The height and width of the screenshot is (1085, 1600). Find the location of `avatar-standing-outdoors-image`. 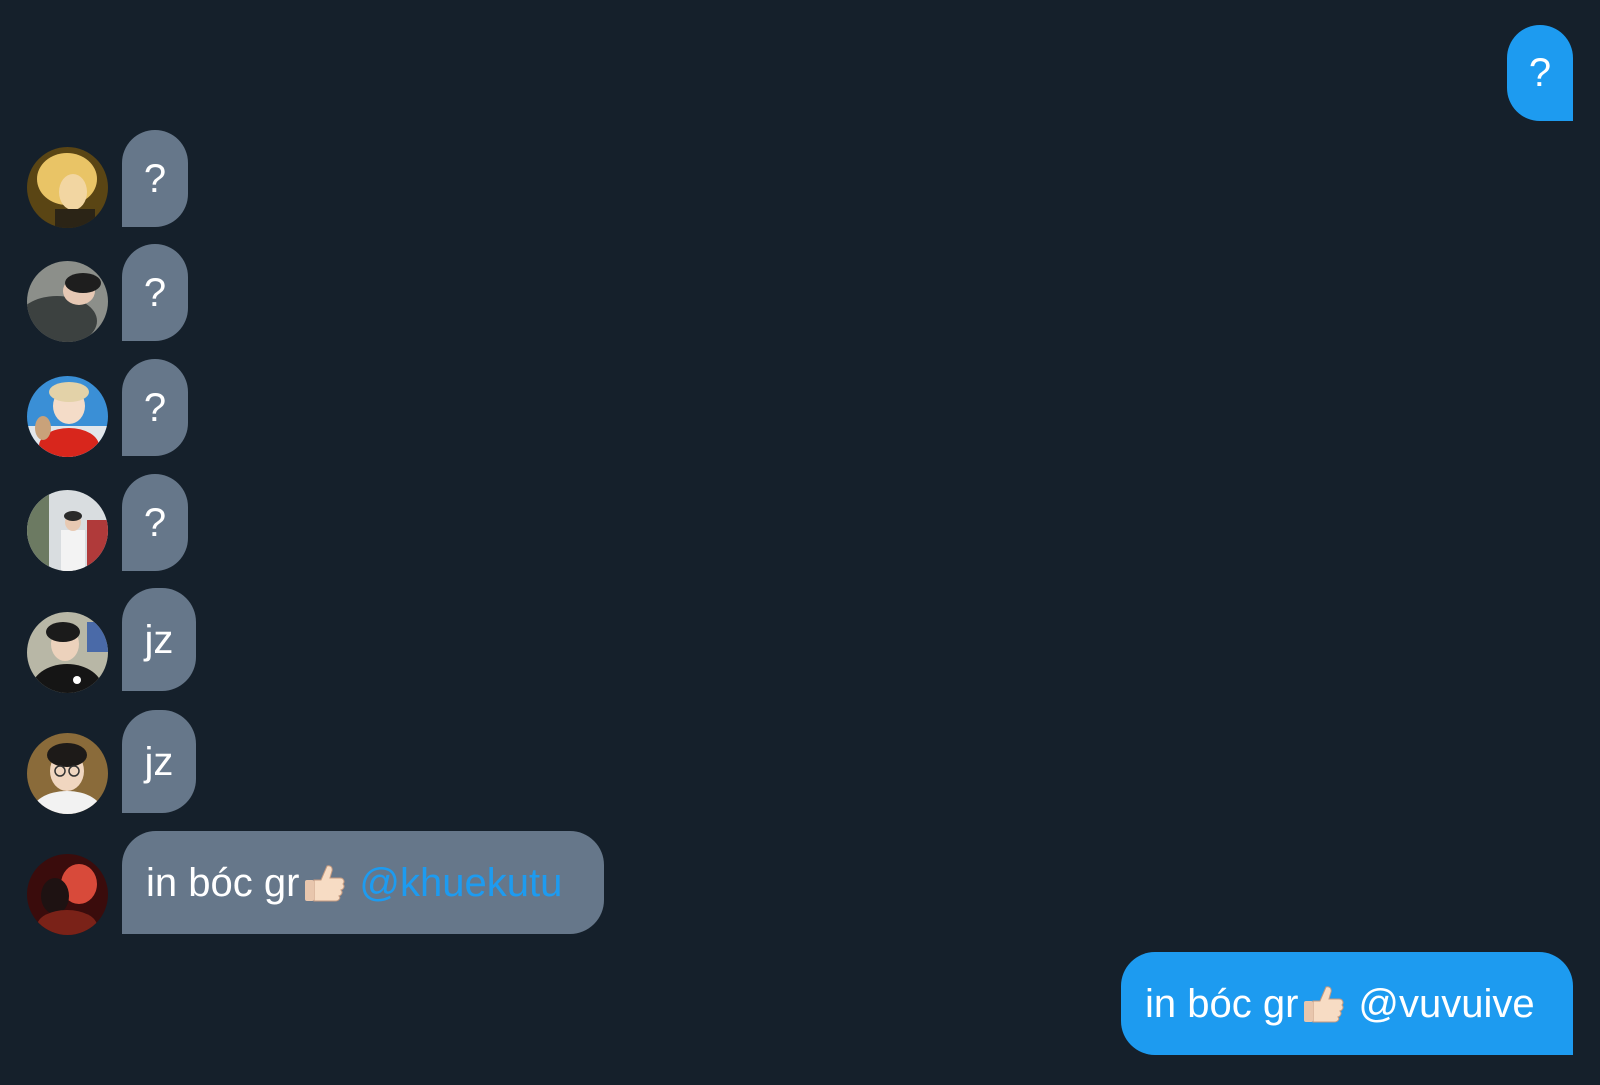

avatar-standing-outdoors-image is located at coordinates (67, 530).